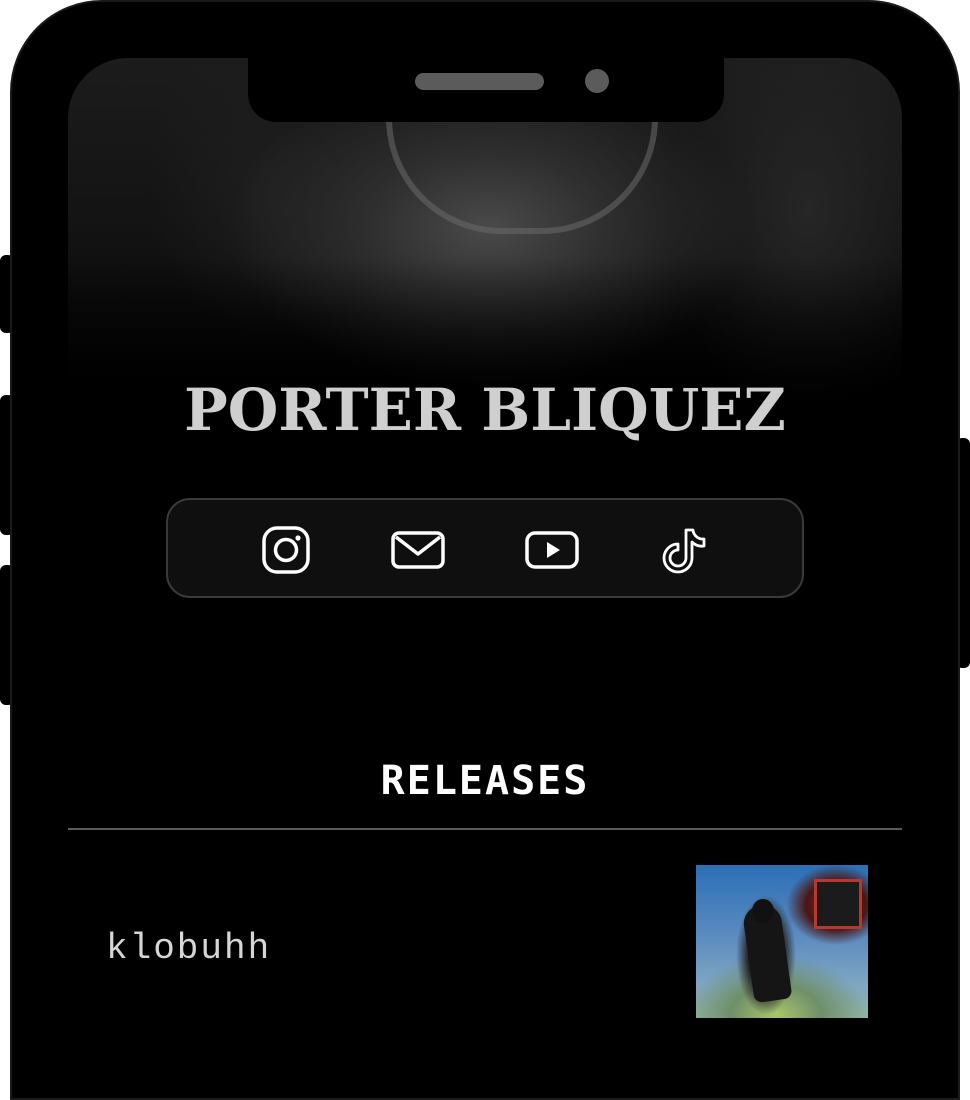 This screenshot has height=1100, width=970. Describe the element at coordinates (485, 410) in the screenshot. I see `artist-name: PORTER BLIQUEZ` at that location.